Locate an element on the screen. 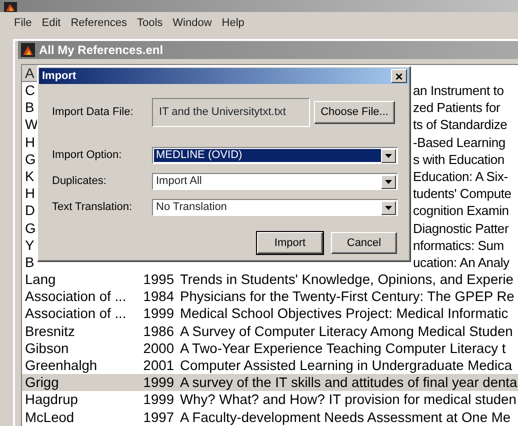  year-cell-text: 2000 is located at coordinates (158, 348).